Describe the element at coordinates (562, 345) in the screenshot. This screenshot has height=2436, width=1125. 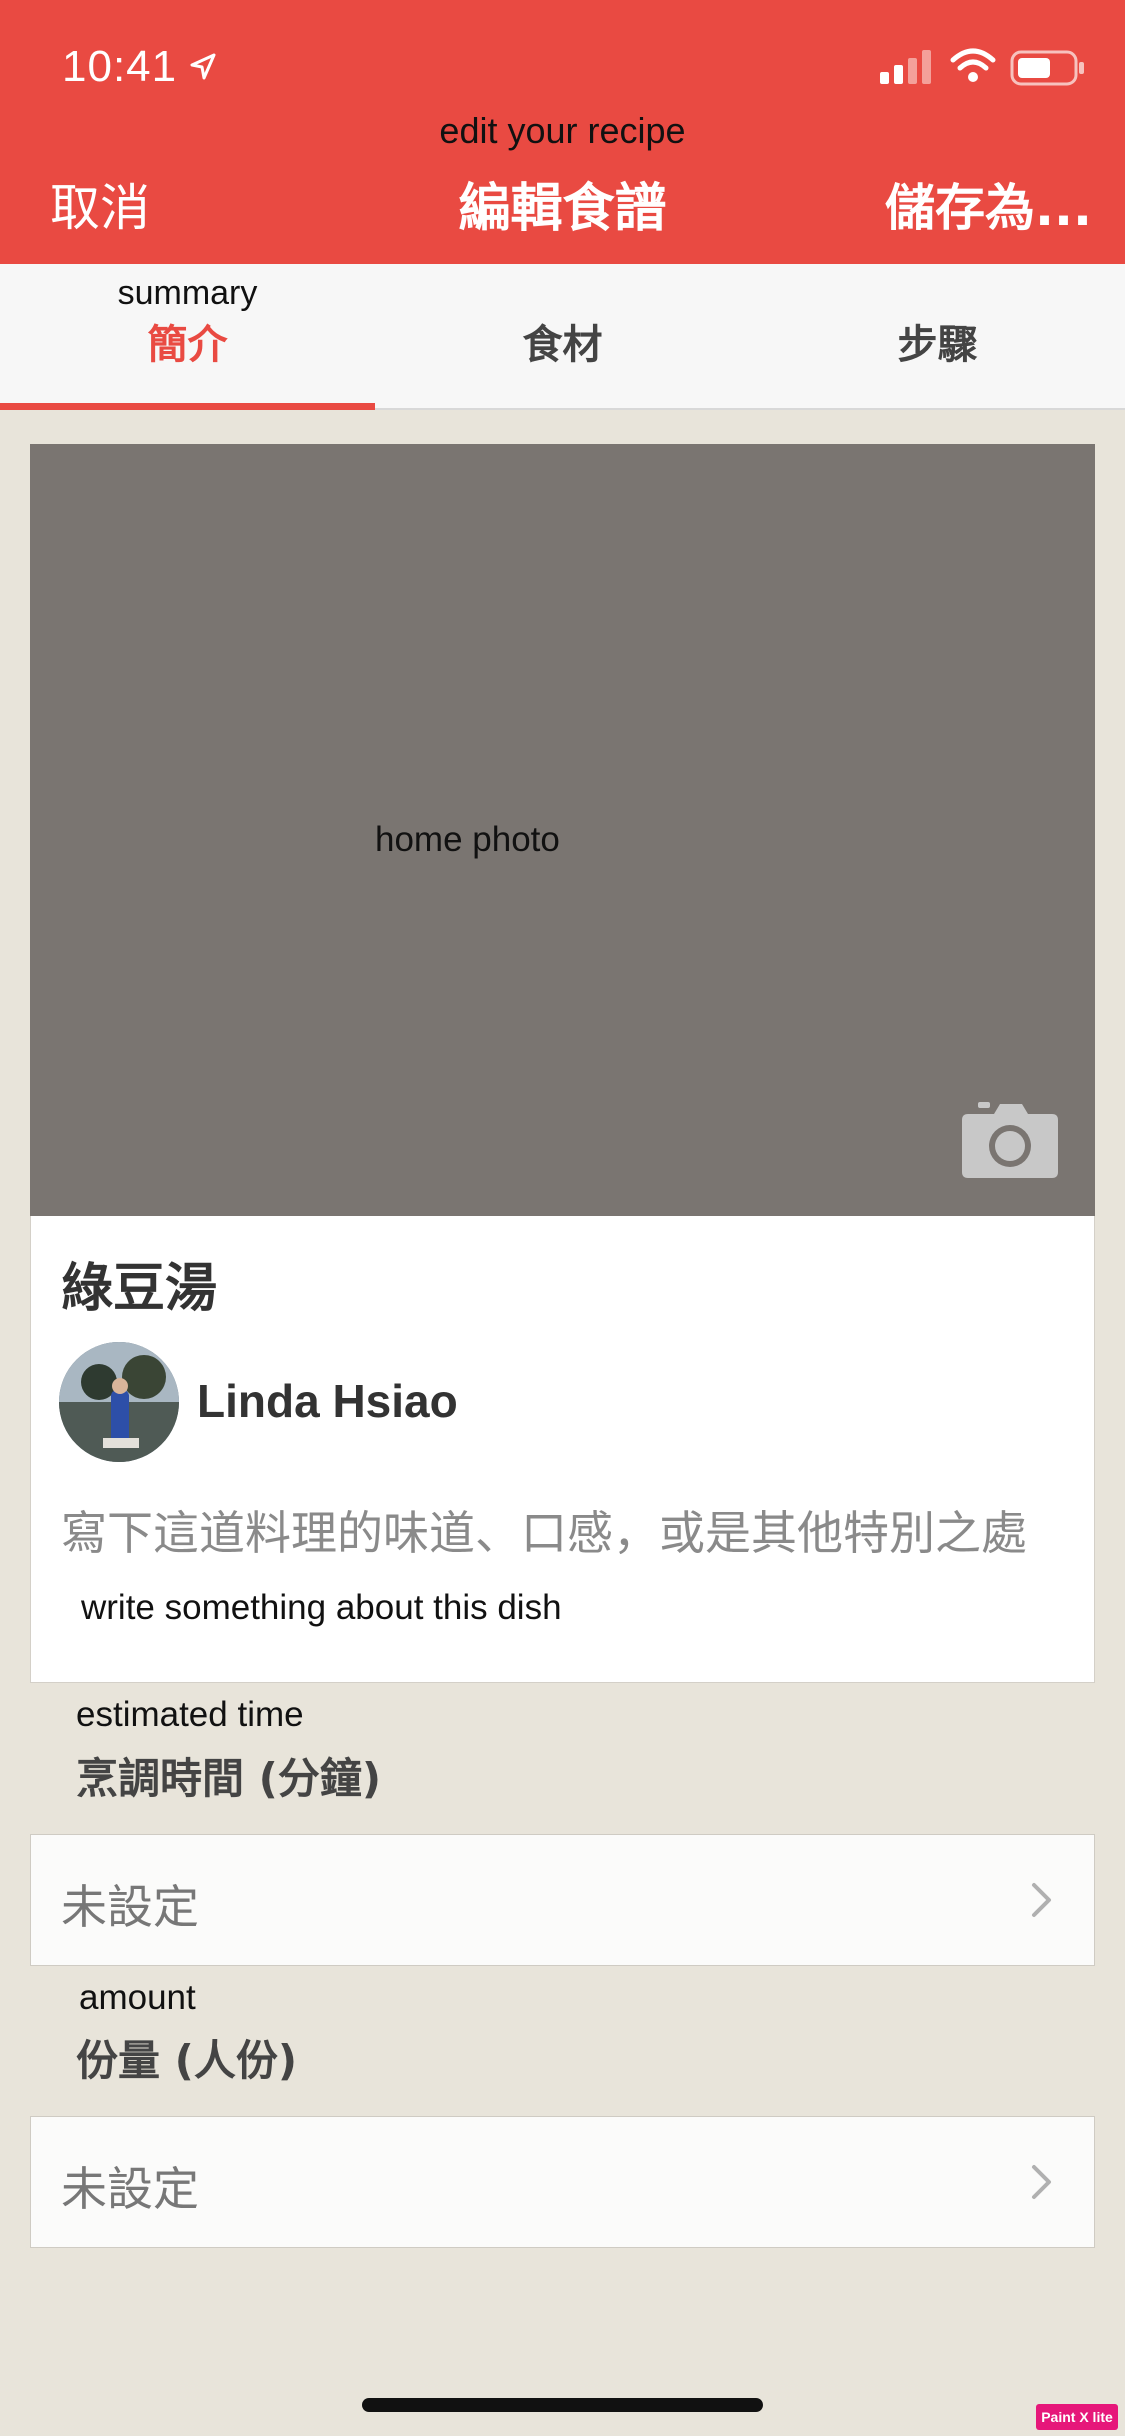
I see `tab-ingredients-label: 食材` at that location.